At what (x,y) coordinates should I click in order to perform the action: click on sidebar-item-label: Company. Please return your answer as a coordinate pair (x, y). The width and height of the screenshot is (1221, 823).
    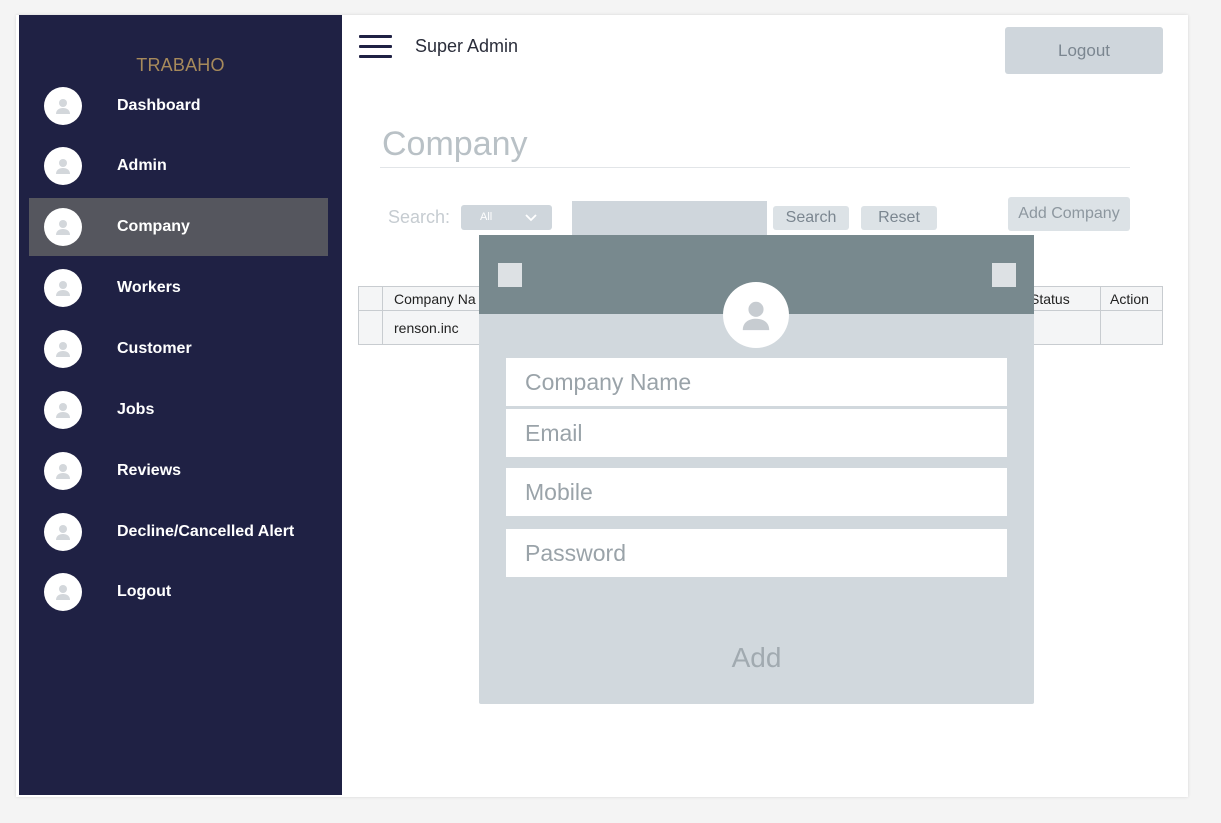
    Looking at the image, I should click on (153, 226).